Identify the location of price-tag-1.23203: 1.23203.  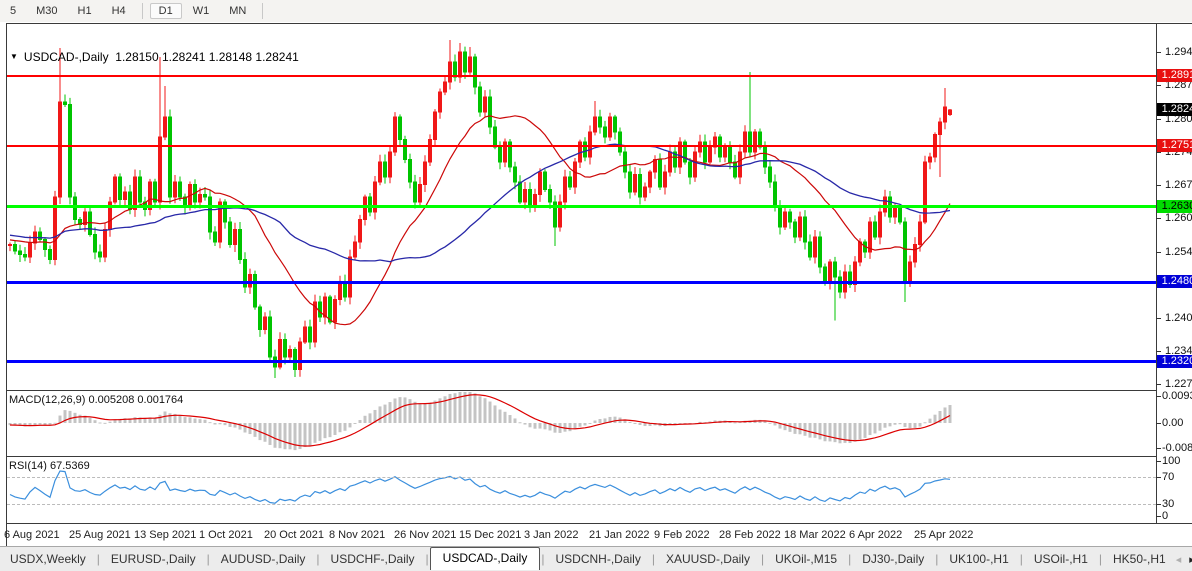
(1174, 361).